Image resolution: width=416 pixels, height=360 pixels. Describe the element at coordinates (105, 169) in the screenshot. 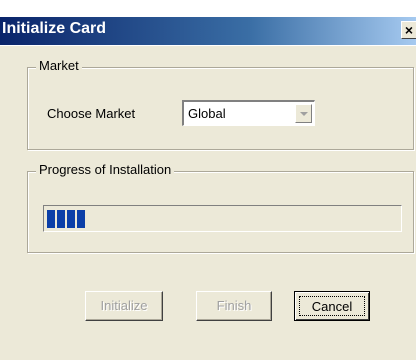

I see `progress-group-label: Progress of Installation` at that location.